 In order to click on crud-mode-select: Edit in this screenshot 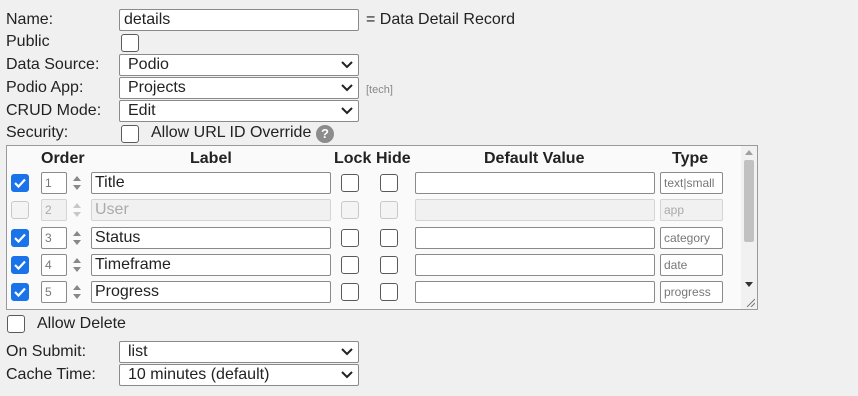, I will do `click(239, 111)`.